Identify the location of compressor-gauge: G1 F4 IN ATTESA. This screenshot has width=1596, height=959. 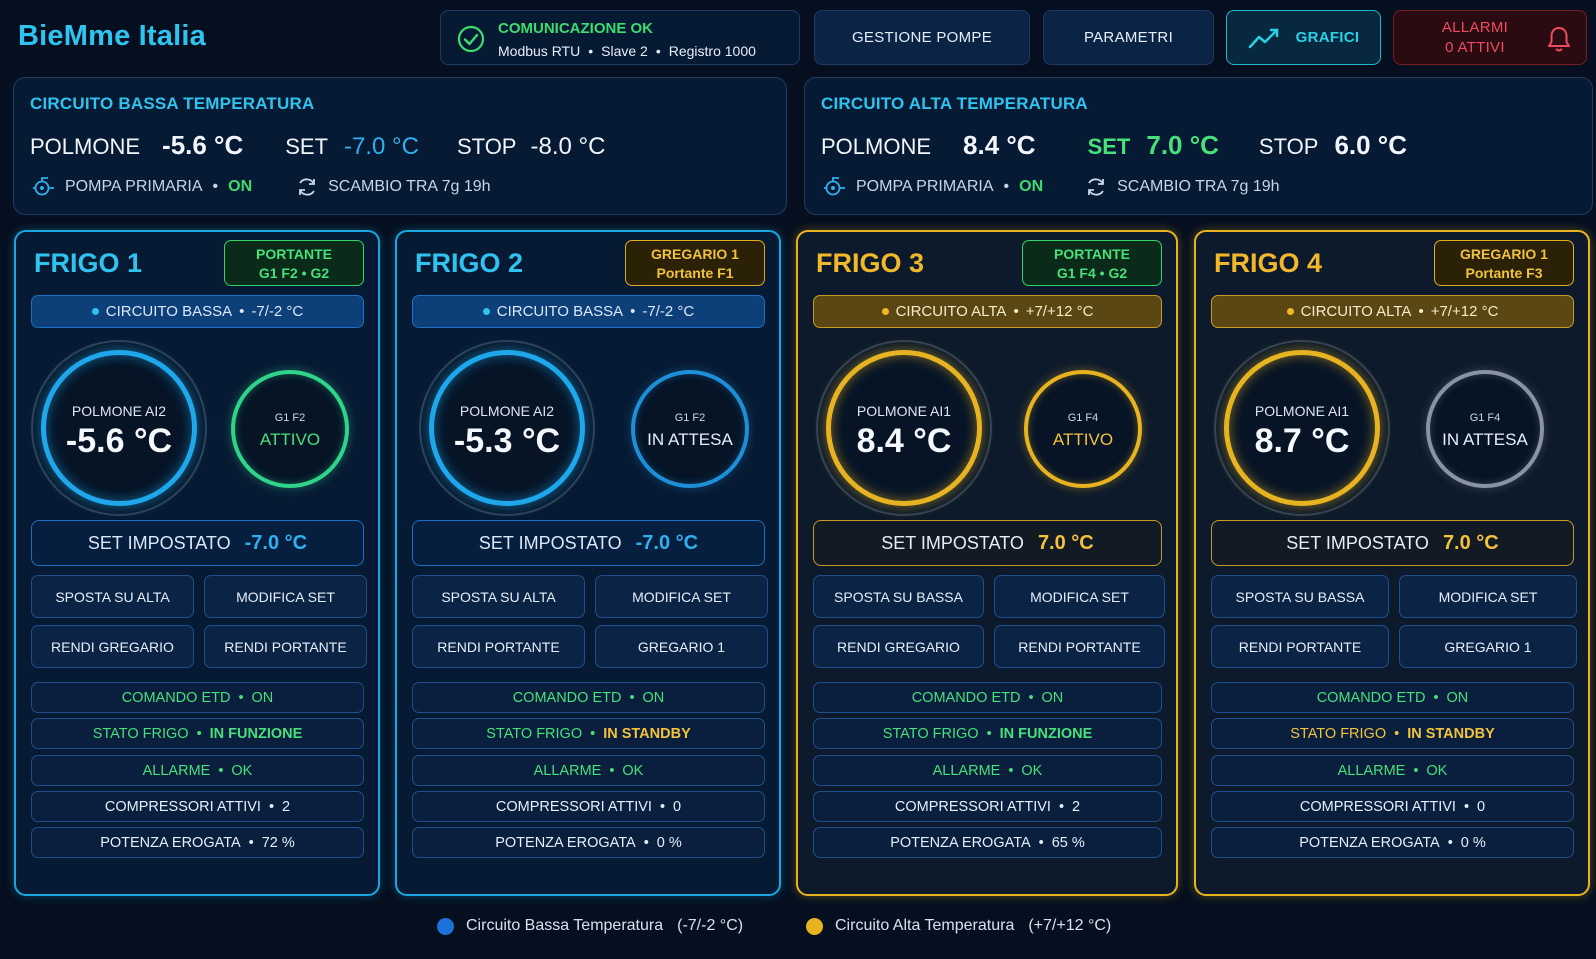
(1485, 429).